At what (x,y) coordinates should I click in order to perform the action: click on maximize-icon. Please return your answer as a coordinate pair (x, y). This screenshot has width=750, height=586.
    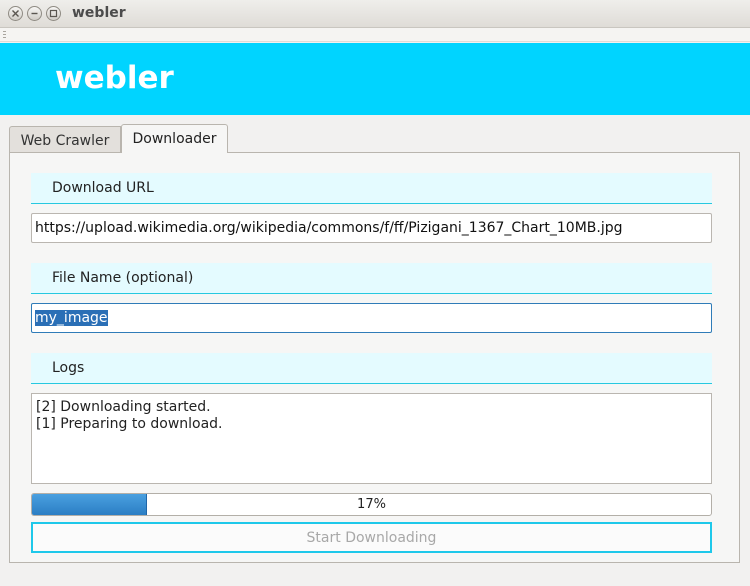
    Looking at the image, I should click on (53, 13).